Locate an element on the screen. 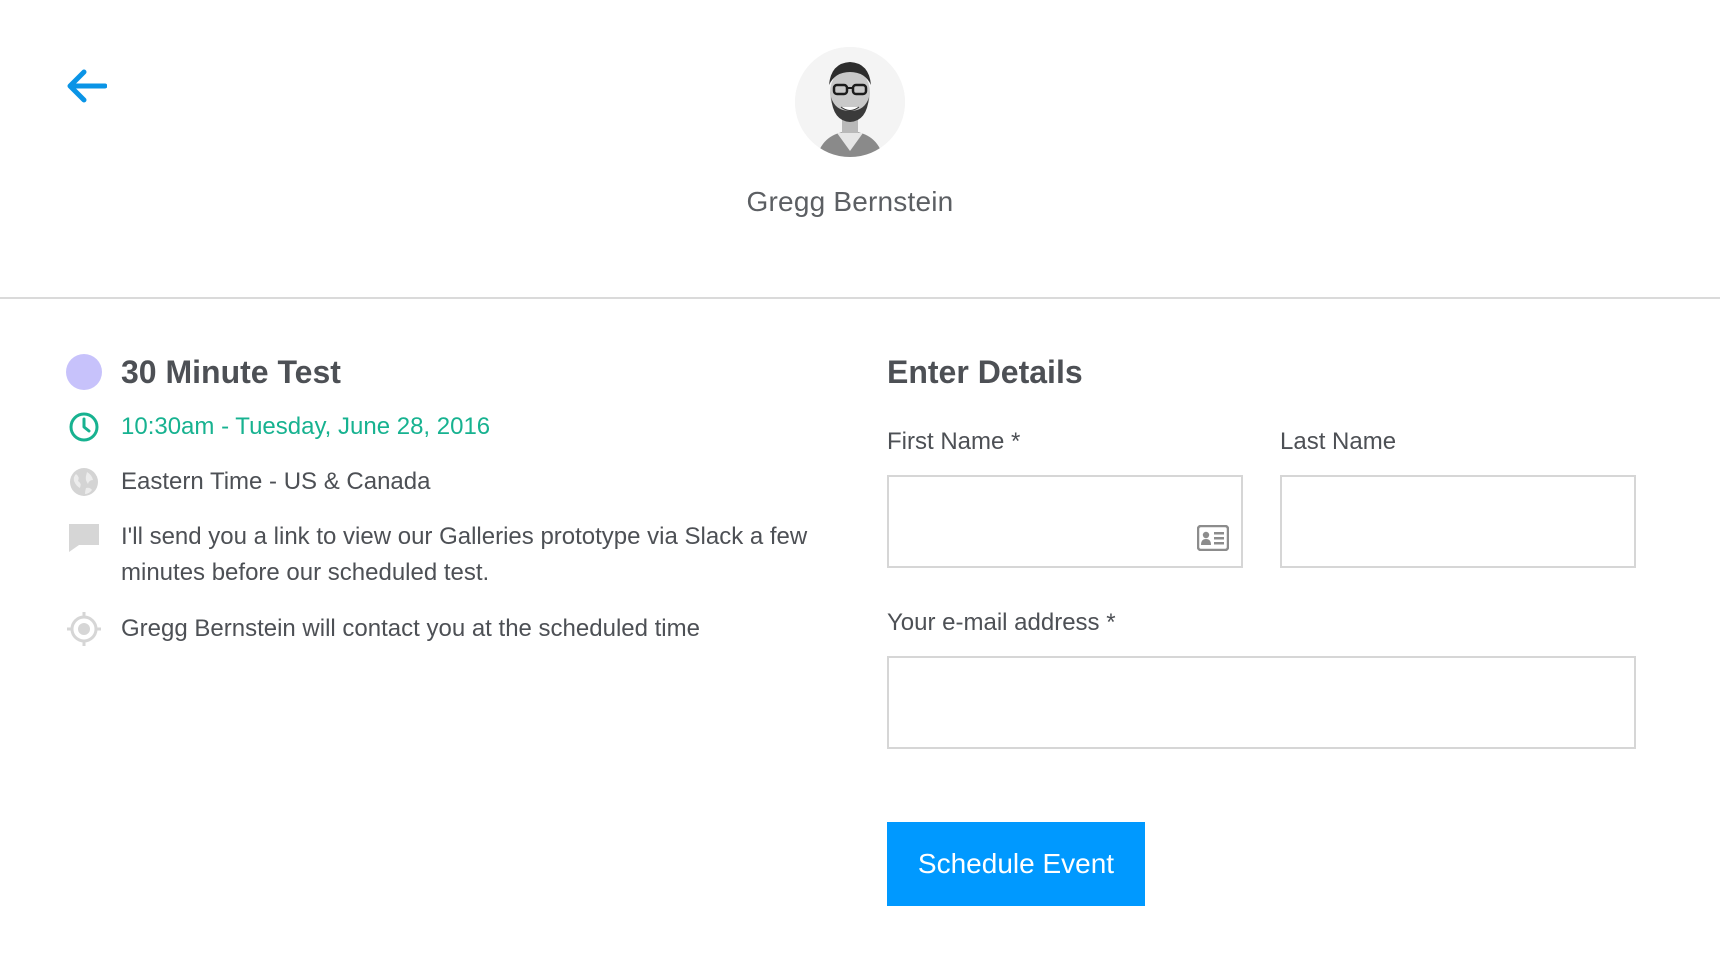 This screenshot has height=968, width=1720. last-name-group: Last Name is located at coordinates (1458, 497).